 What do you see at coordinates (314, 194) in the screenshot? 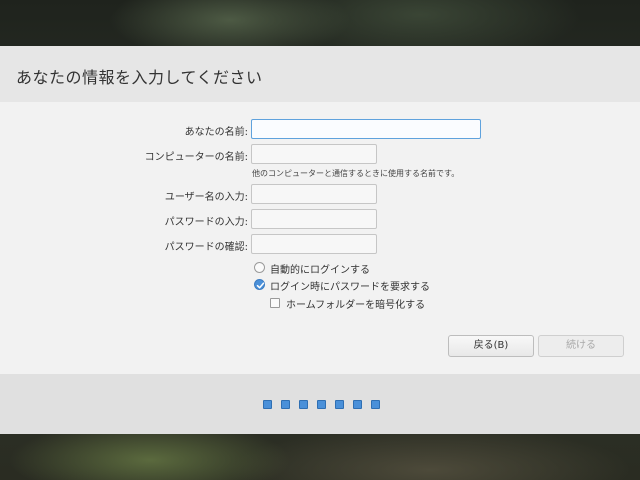
I see `username-field` at bounding box center [314, 194].